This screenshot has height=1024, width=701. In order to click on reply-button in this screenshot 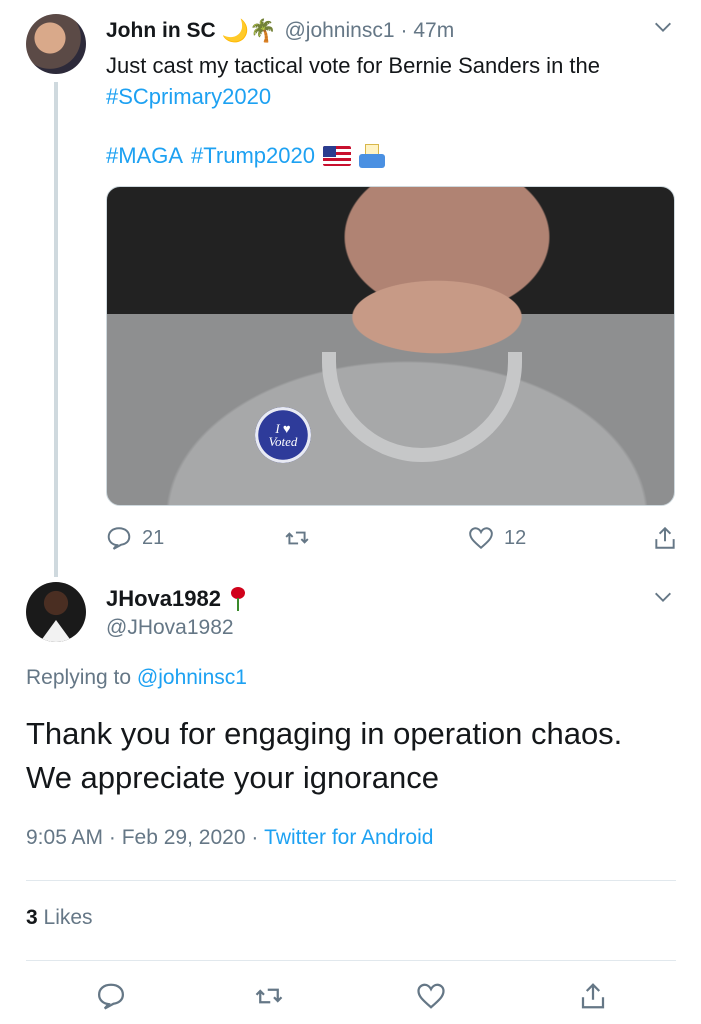, I will do `click(111, 996)`.